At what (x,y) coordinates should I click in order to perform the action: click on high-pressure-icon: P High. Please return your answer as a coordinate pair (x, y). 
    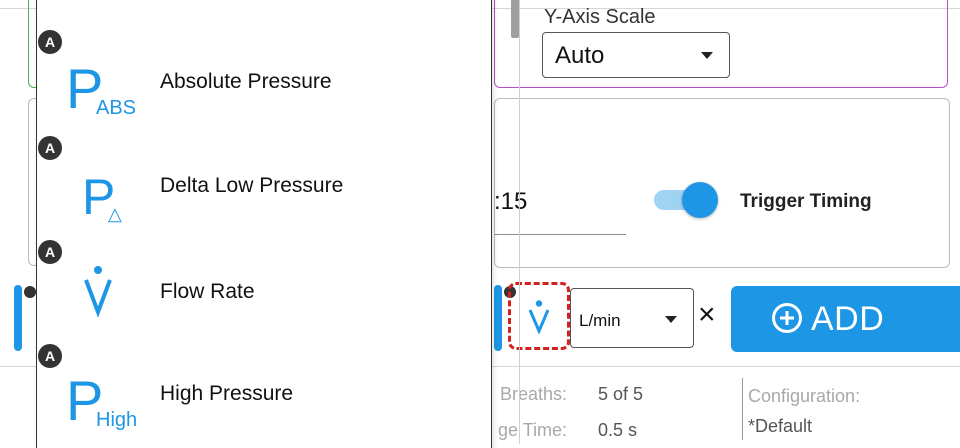
    Looking at the image, I should click on (101, 400).